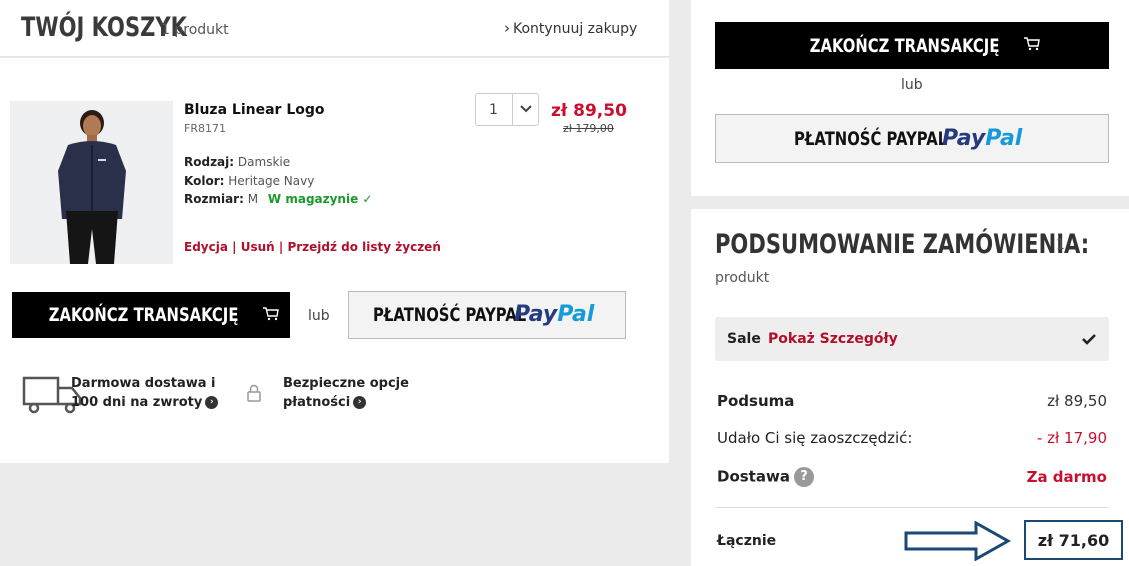 The height and width of the screenshot is (566, 1129). I want to click on paypal-button-top-label: PŁATNOŚĆ PAYPAL, so click(871, 138).